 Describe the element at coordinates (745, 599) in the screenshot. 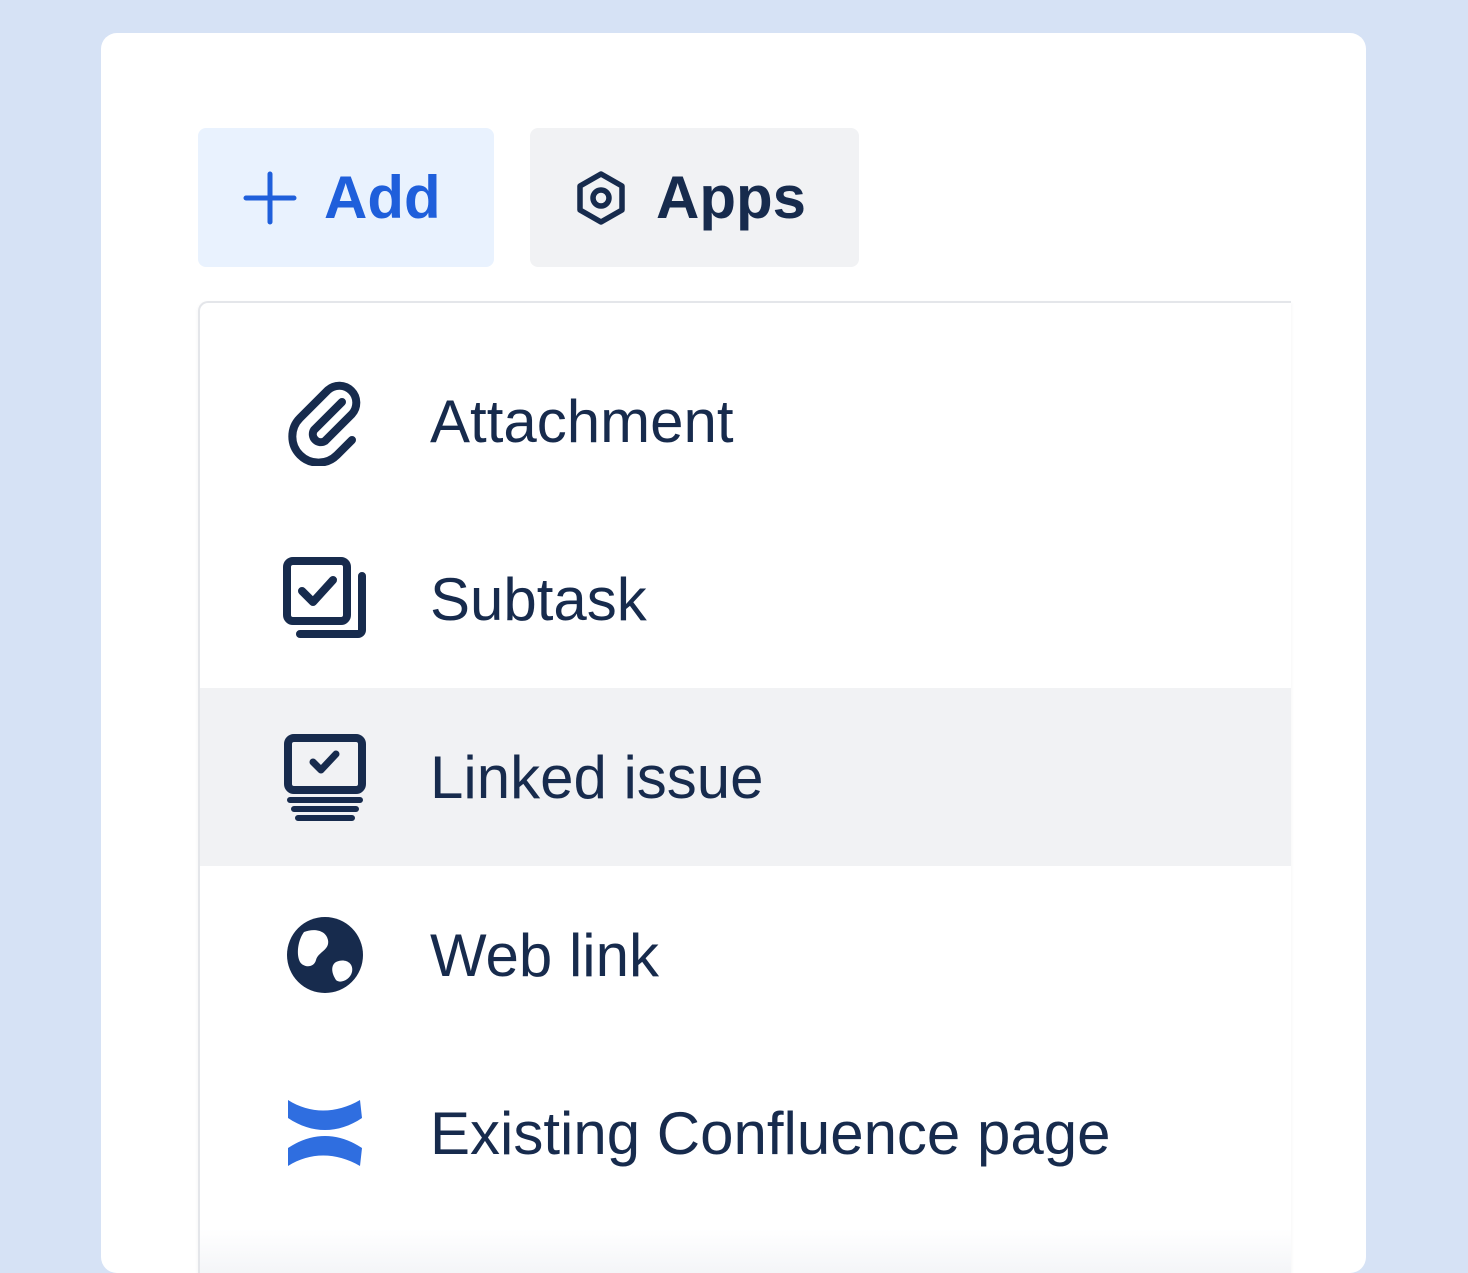

I see `menu-item-subtask: Subtask` at that location.